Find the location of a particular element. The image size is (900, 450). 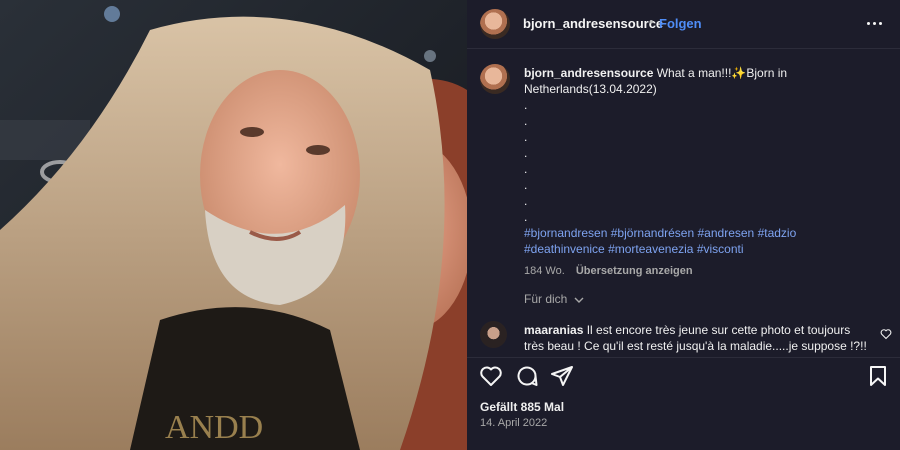

hashtag-link: #björnandrésen is located at coordinates (652, 233).